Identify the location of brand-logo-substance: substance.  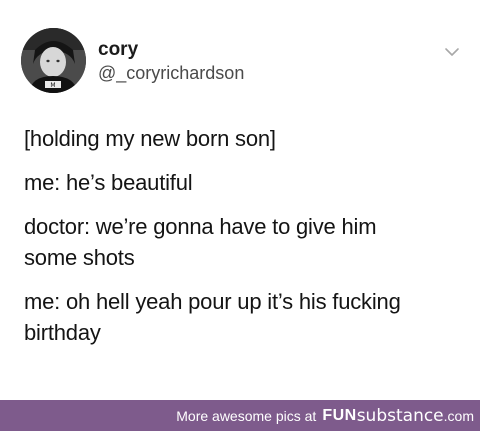
(400, 415).